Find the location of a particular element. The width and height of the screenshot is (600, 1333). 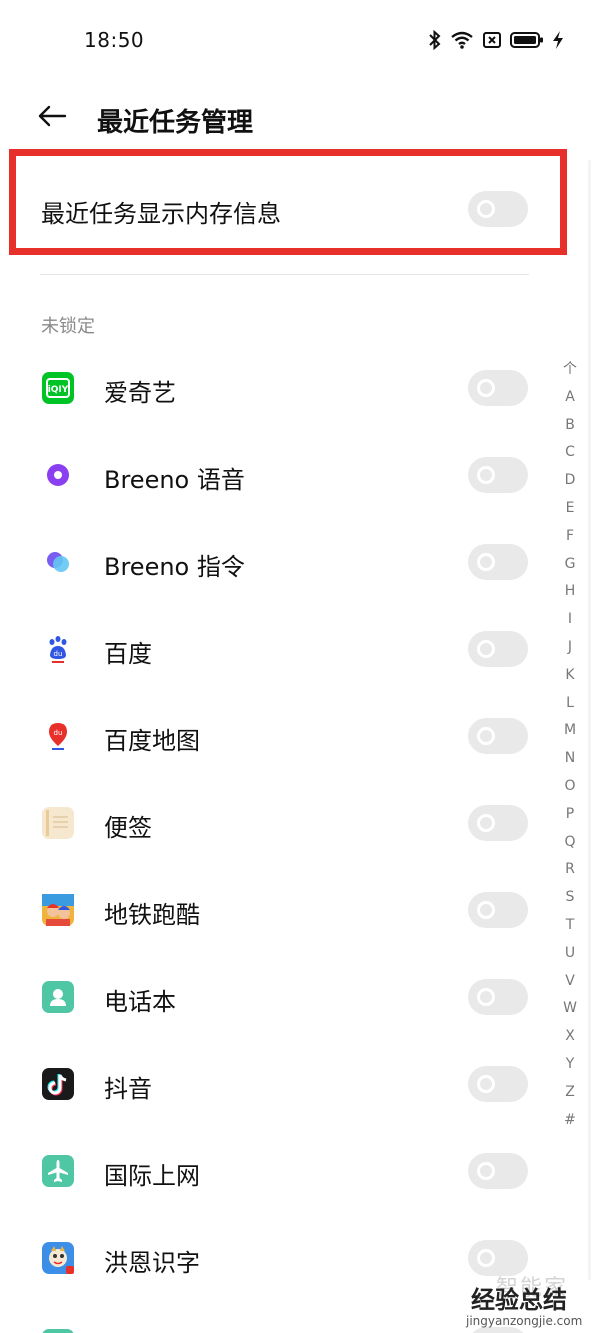

app-name: 地铁跑酷 is located at coordinates (152, 915).